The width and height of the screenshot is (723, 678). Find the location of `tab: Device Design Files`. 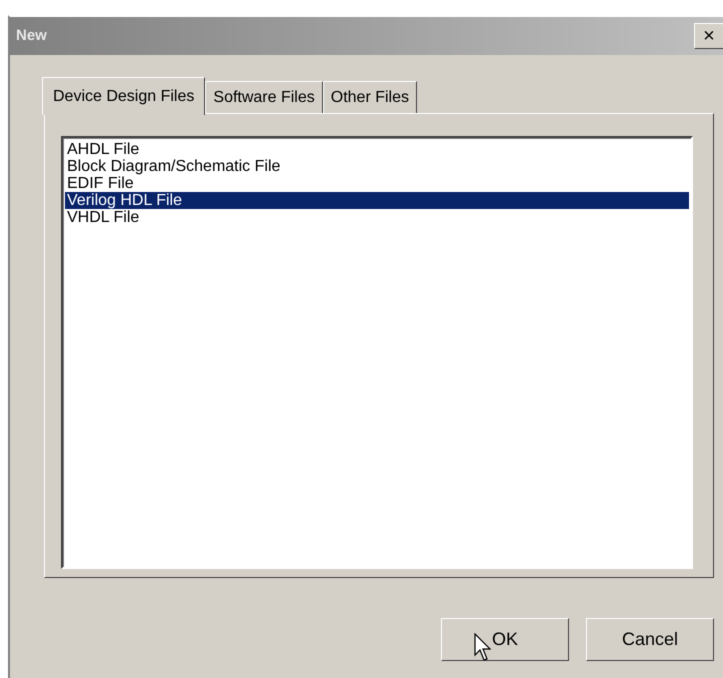

tab: Device Design Files is located at coordinates (124, 96).